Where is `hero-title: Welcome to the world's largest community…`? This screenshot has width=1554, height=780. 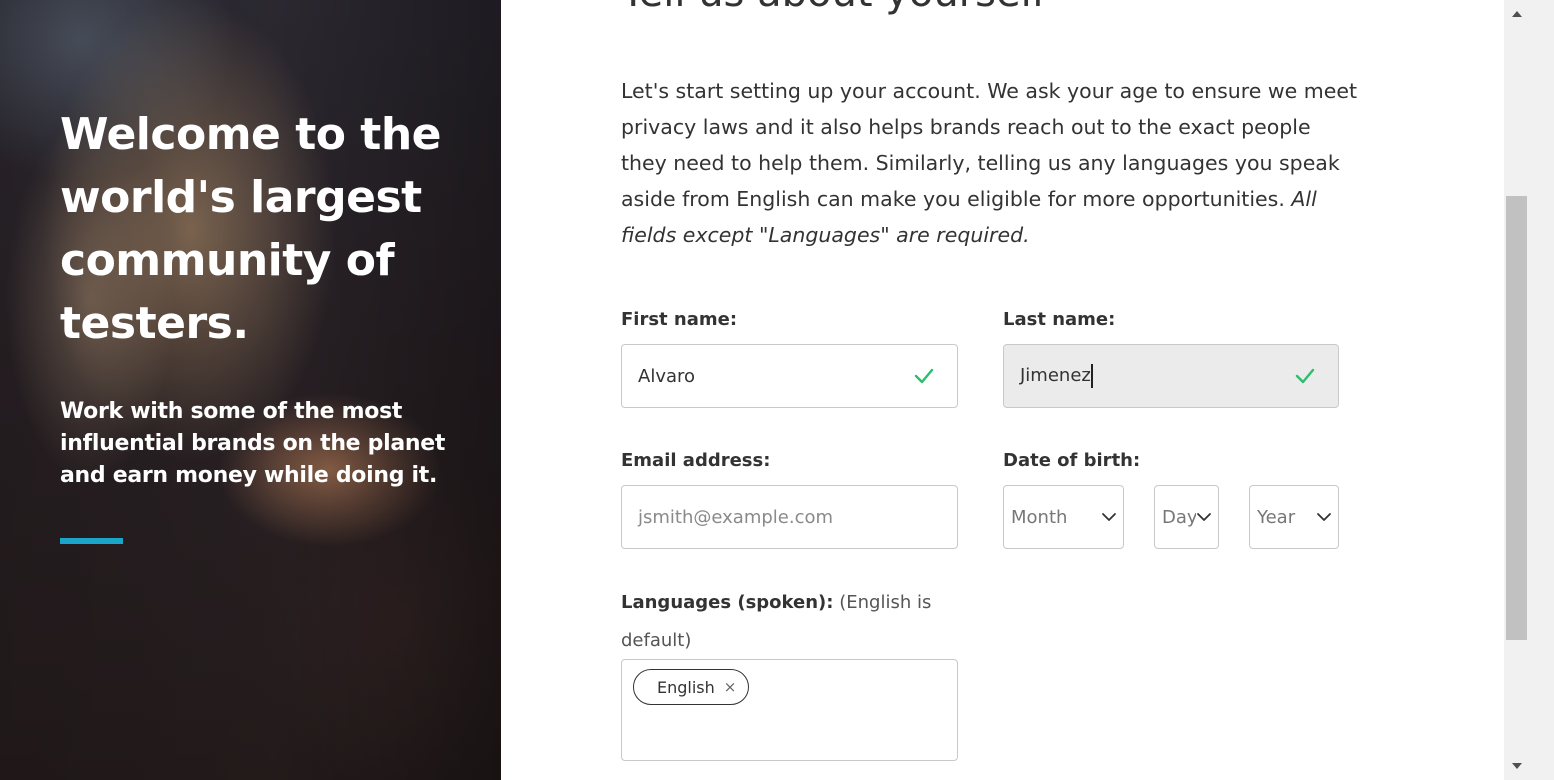
hero-title: Welcome to the world's largest community… is located at coordinates (251, 229).